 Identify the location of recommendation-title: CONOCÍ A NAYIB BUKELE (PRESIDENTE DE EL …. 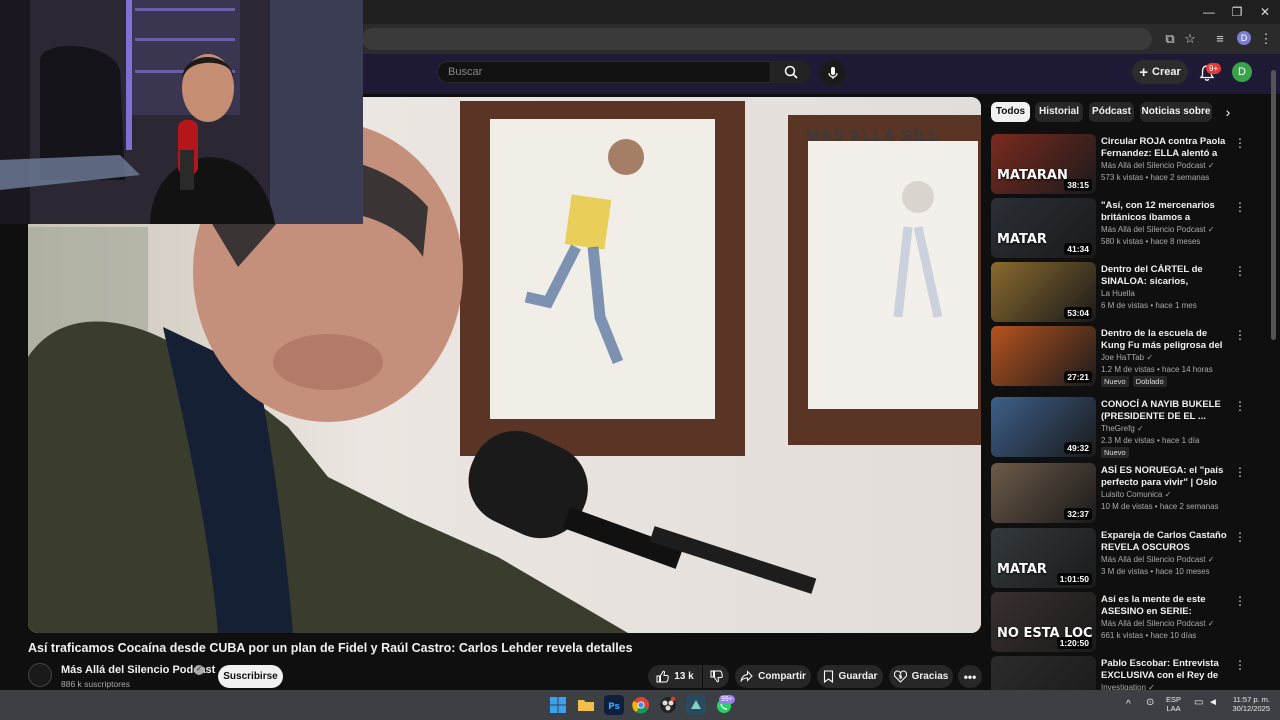
(1164, 411).